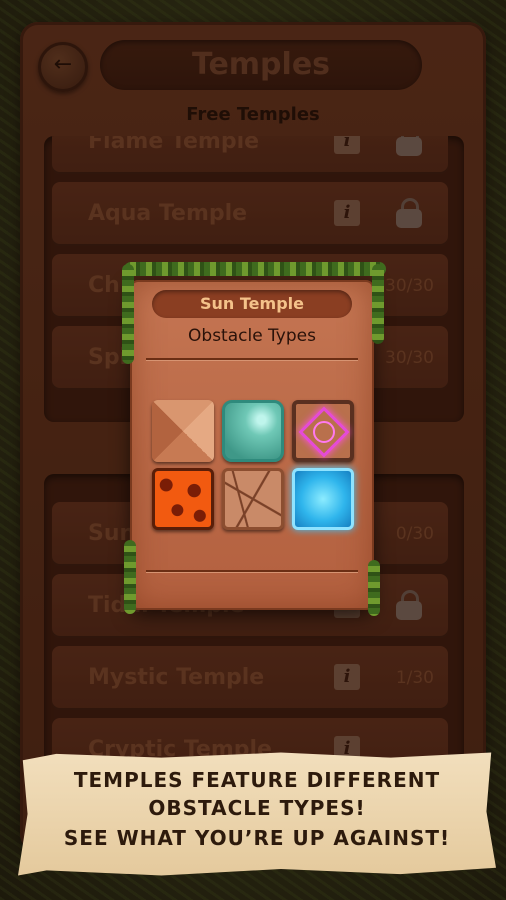 This screenshot has width=506, height=900. I want to click on popup-title: Sun Temple, so click(252, 304).